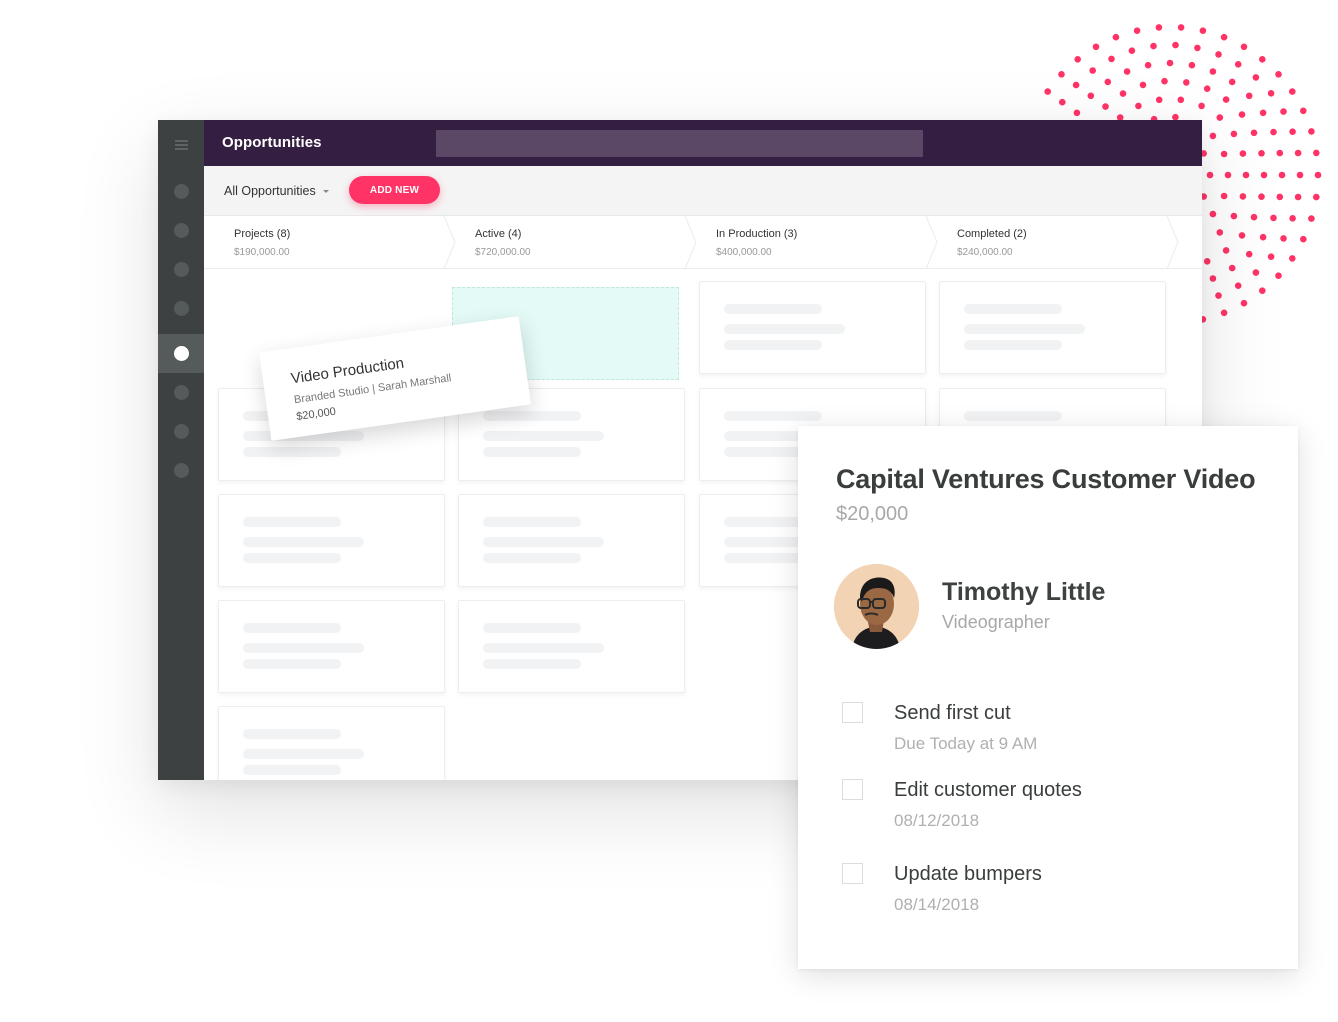  Describe the element at coordinates (571, 242) in the screenshot. I see `stage-active: Active (4) $720,000.00` at that location.